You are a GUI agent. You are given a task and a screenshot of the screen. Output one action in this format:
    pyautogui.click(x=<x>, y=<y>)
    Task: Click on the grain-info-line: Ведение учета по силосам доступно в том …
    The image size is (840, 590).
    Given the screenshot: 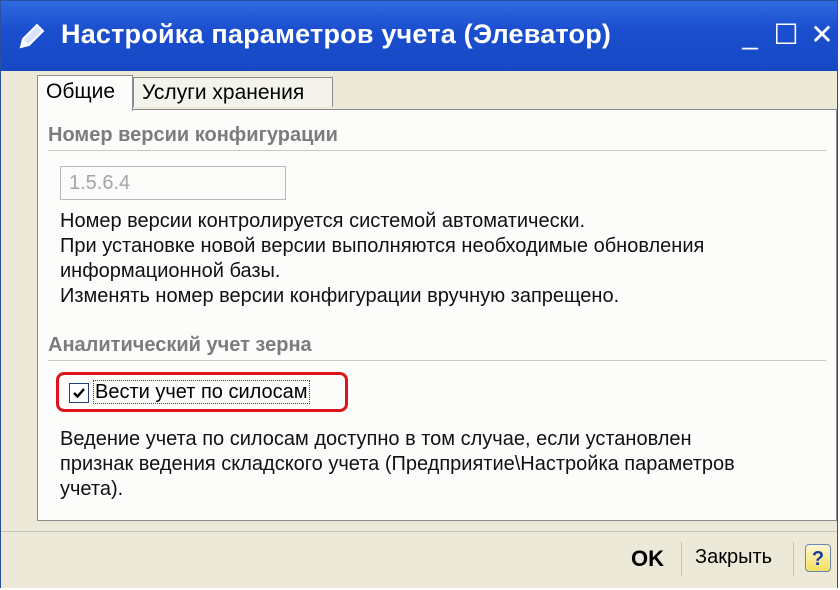 What is the action you would take?
    pyautogui.click(x=376, y=439)
    